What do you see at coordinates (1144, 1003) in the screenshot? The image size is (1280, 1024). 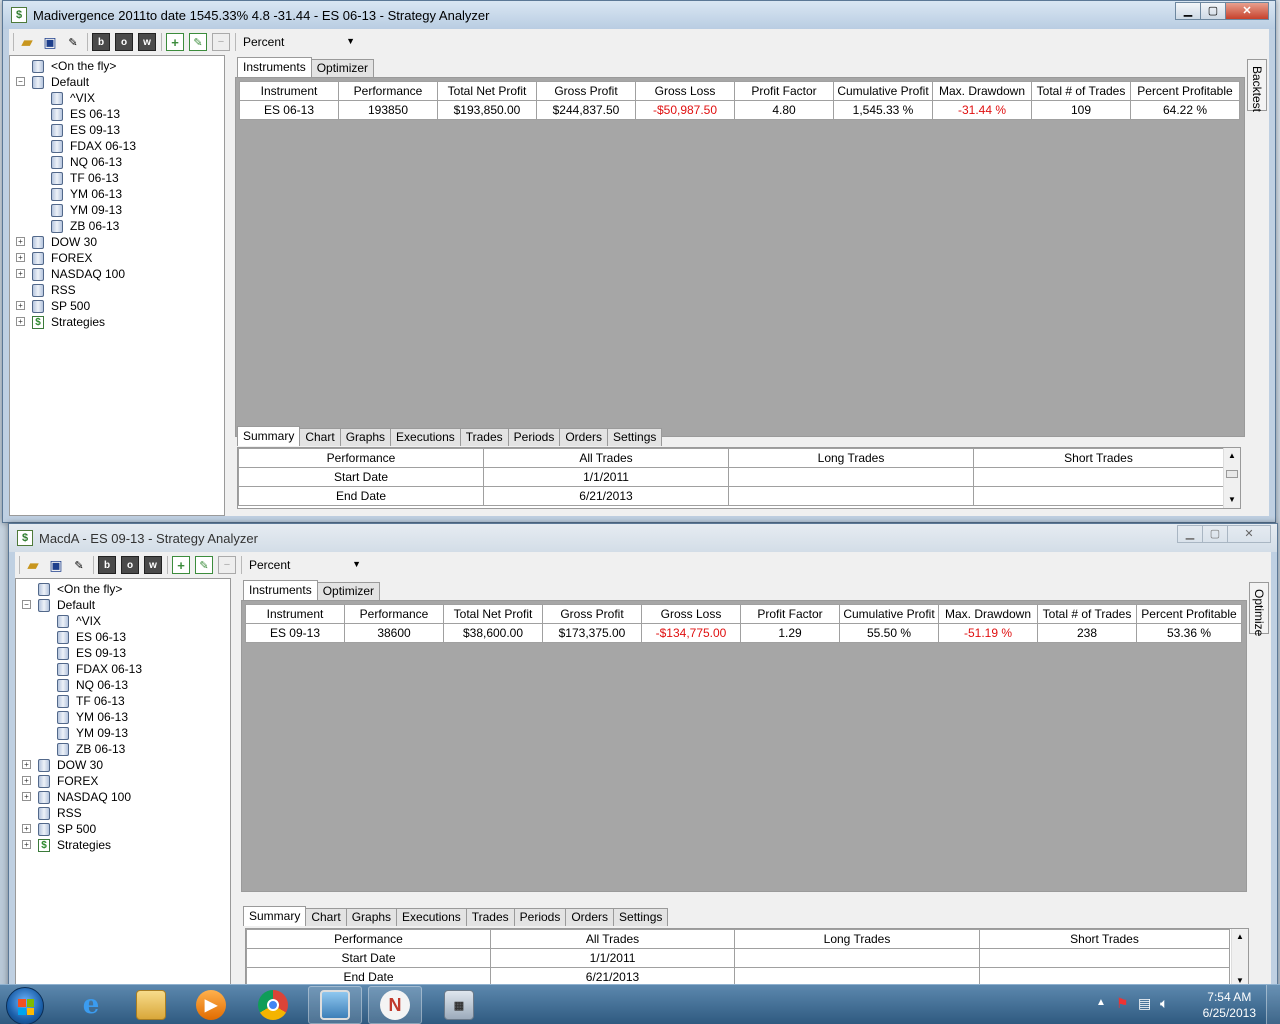 I see `network-icon: ▤` at bounding box center [1144, 1003].